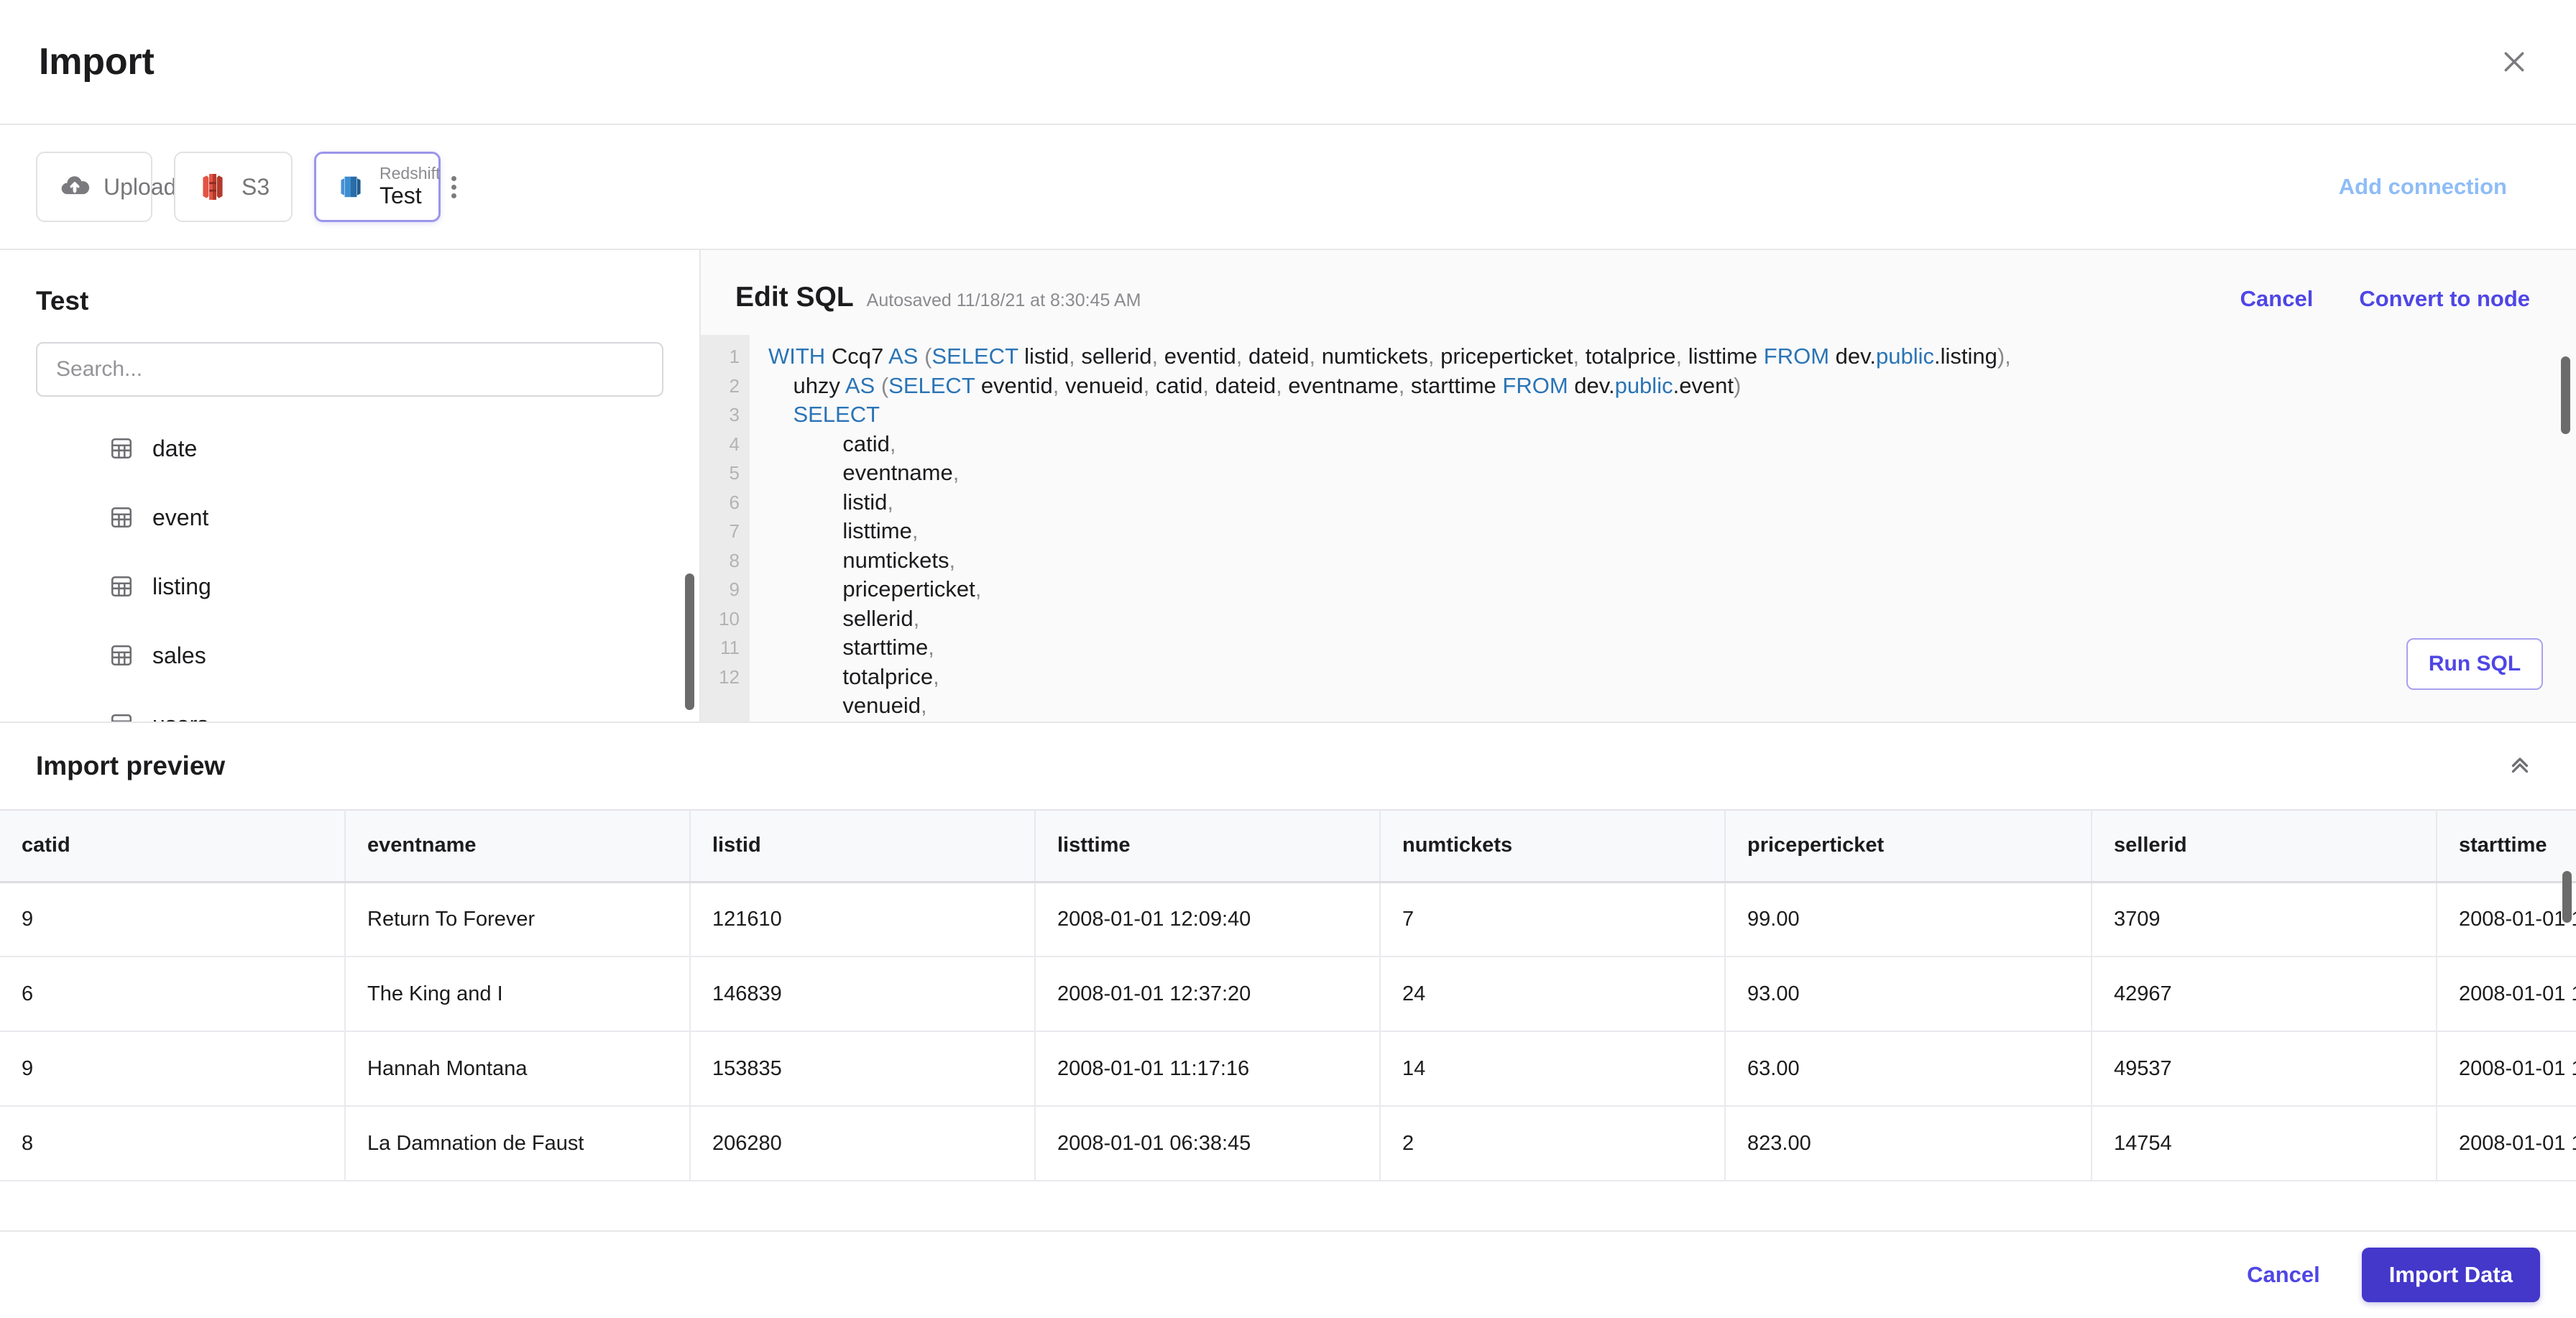  I want to click on column-header-starttime: starttime, so click(2506, 846).